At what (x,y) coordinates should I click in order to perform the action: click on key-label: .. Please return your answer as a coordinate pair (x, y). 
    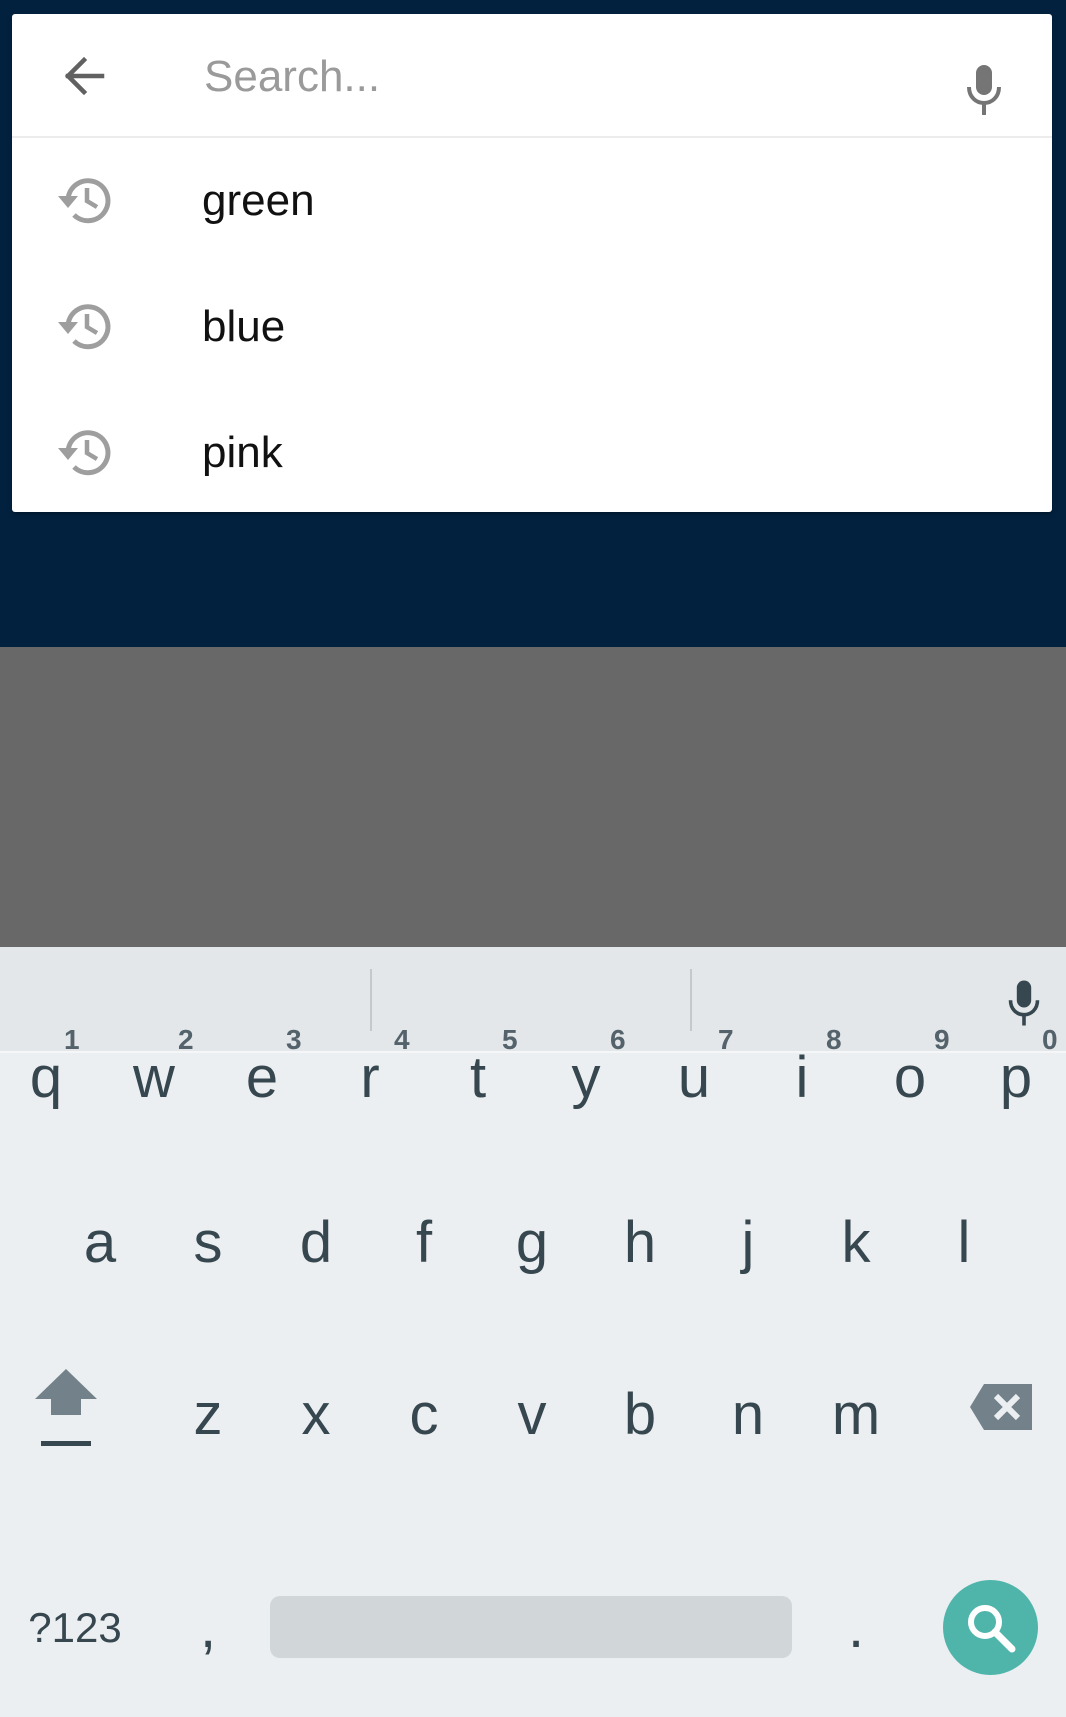
    Looking at the image, I should click on (856, 1627).